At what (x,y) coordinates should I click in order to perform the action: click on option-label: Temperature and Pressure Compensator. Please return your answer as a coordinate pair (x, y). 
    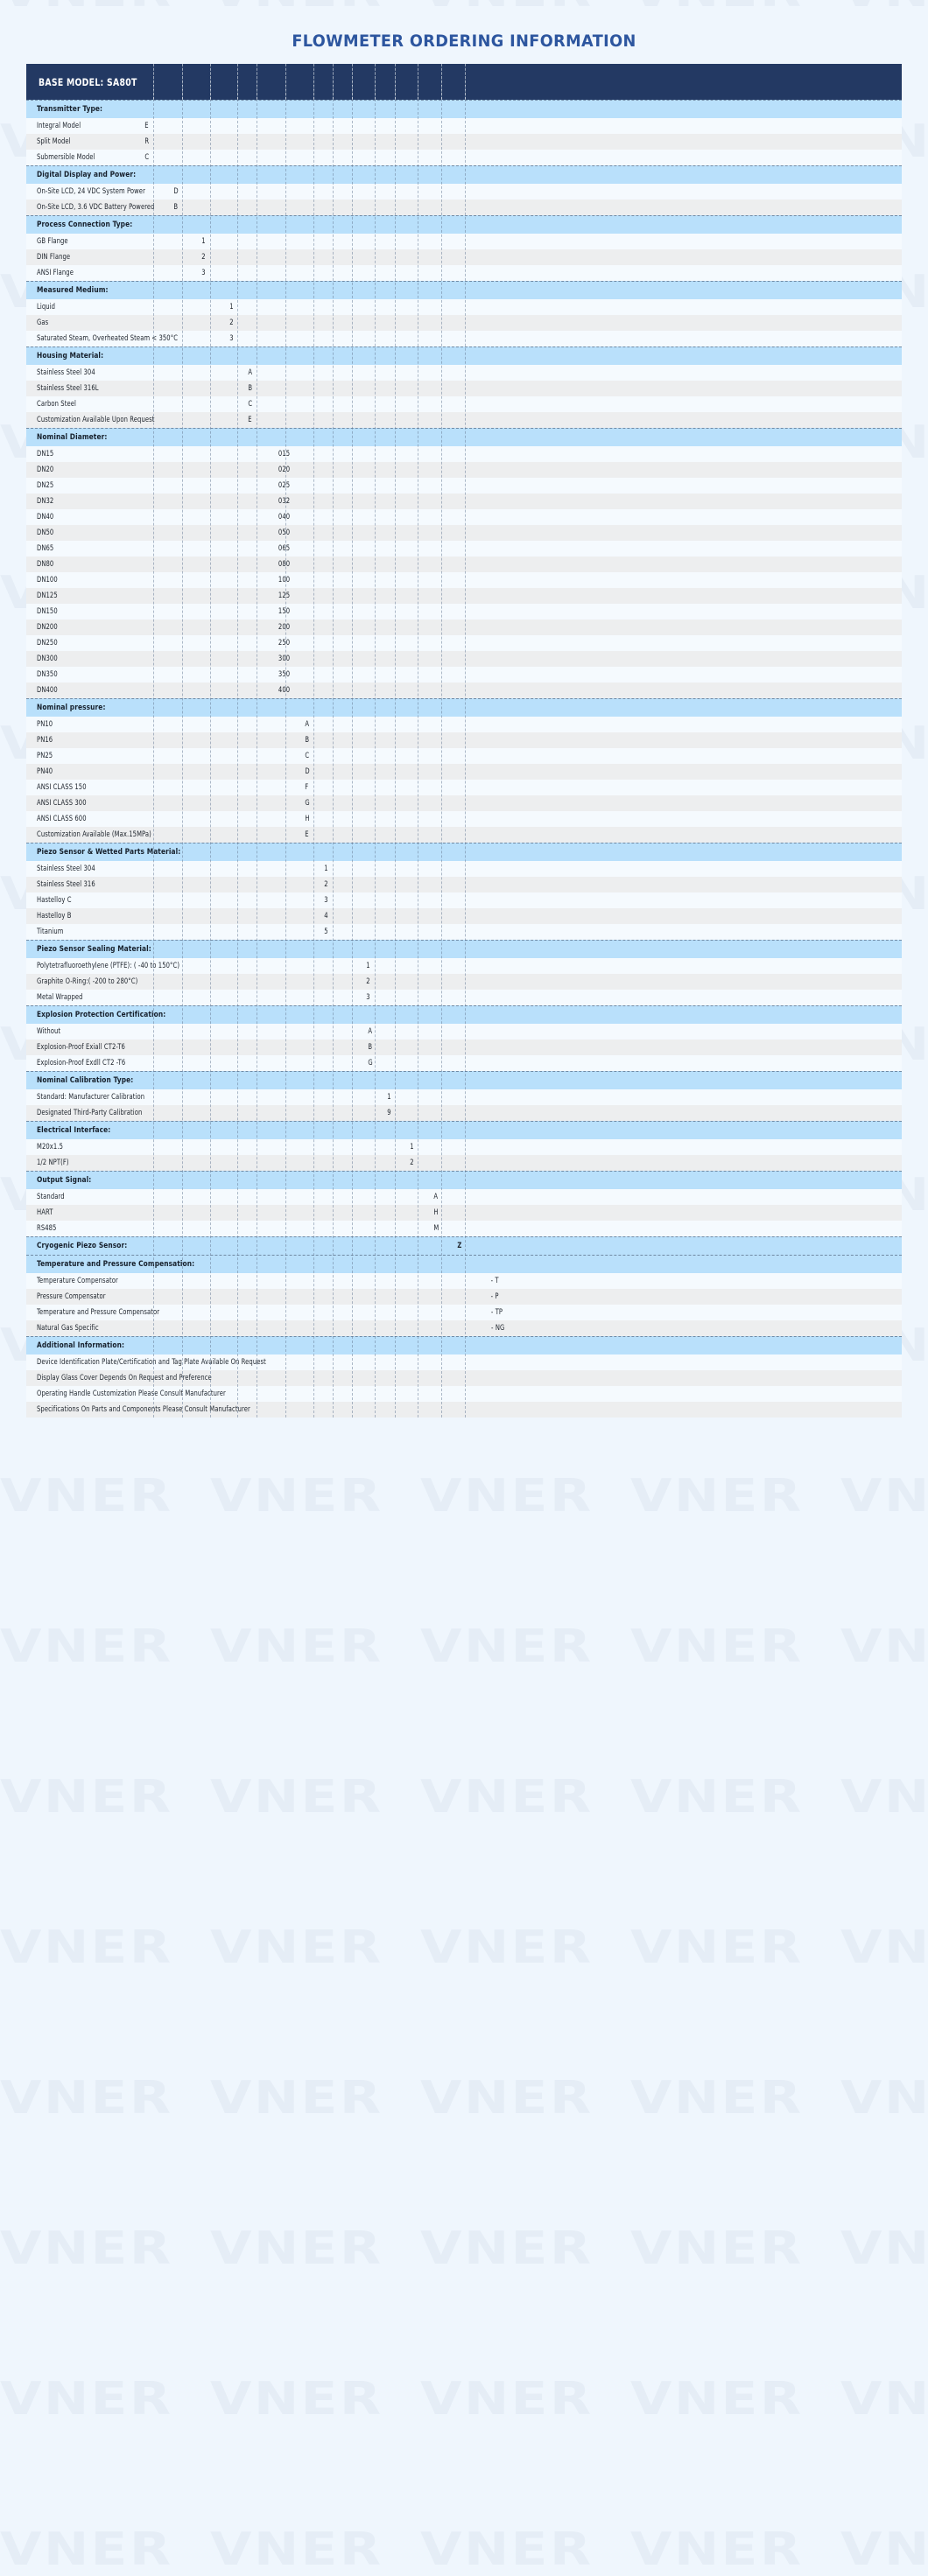
    Looking at the image, I should click on (98, 1312).